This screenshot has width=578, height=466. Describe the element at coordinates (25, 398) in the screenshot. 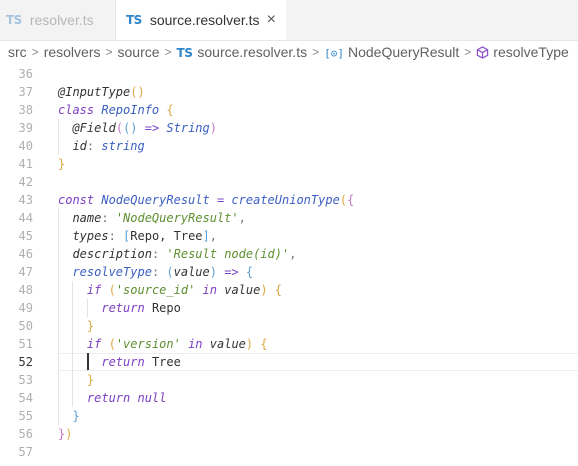

I see `line-number: 54` at that location.